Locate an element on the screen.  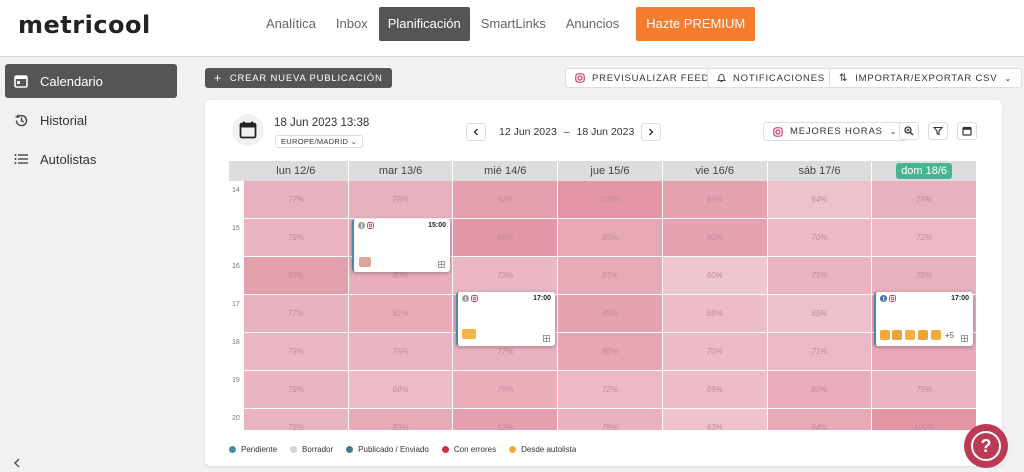
best-hours-button: MEJORES HORAS ⌄ is located at coordinates (835, 131).